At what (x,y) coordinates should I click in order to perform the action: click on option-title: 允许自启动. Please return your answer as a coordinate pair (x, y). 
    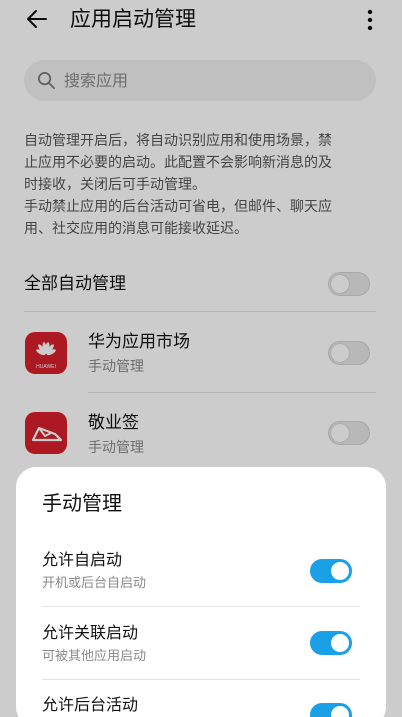
    Looking at the image, I should click on (82, 559).